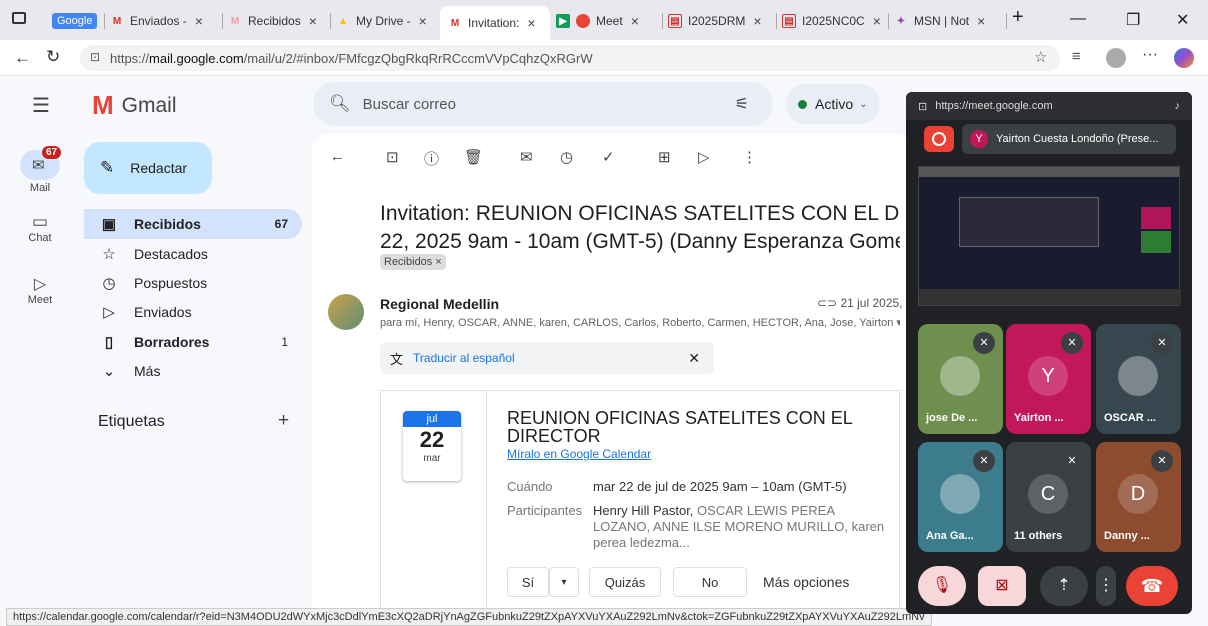 Image resolution: width=1208 pixels, height=626 pixels. I want to click on add-task-icon: ✓, so click(608, 157).